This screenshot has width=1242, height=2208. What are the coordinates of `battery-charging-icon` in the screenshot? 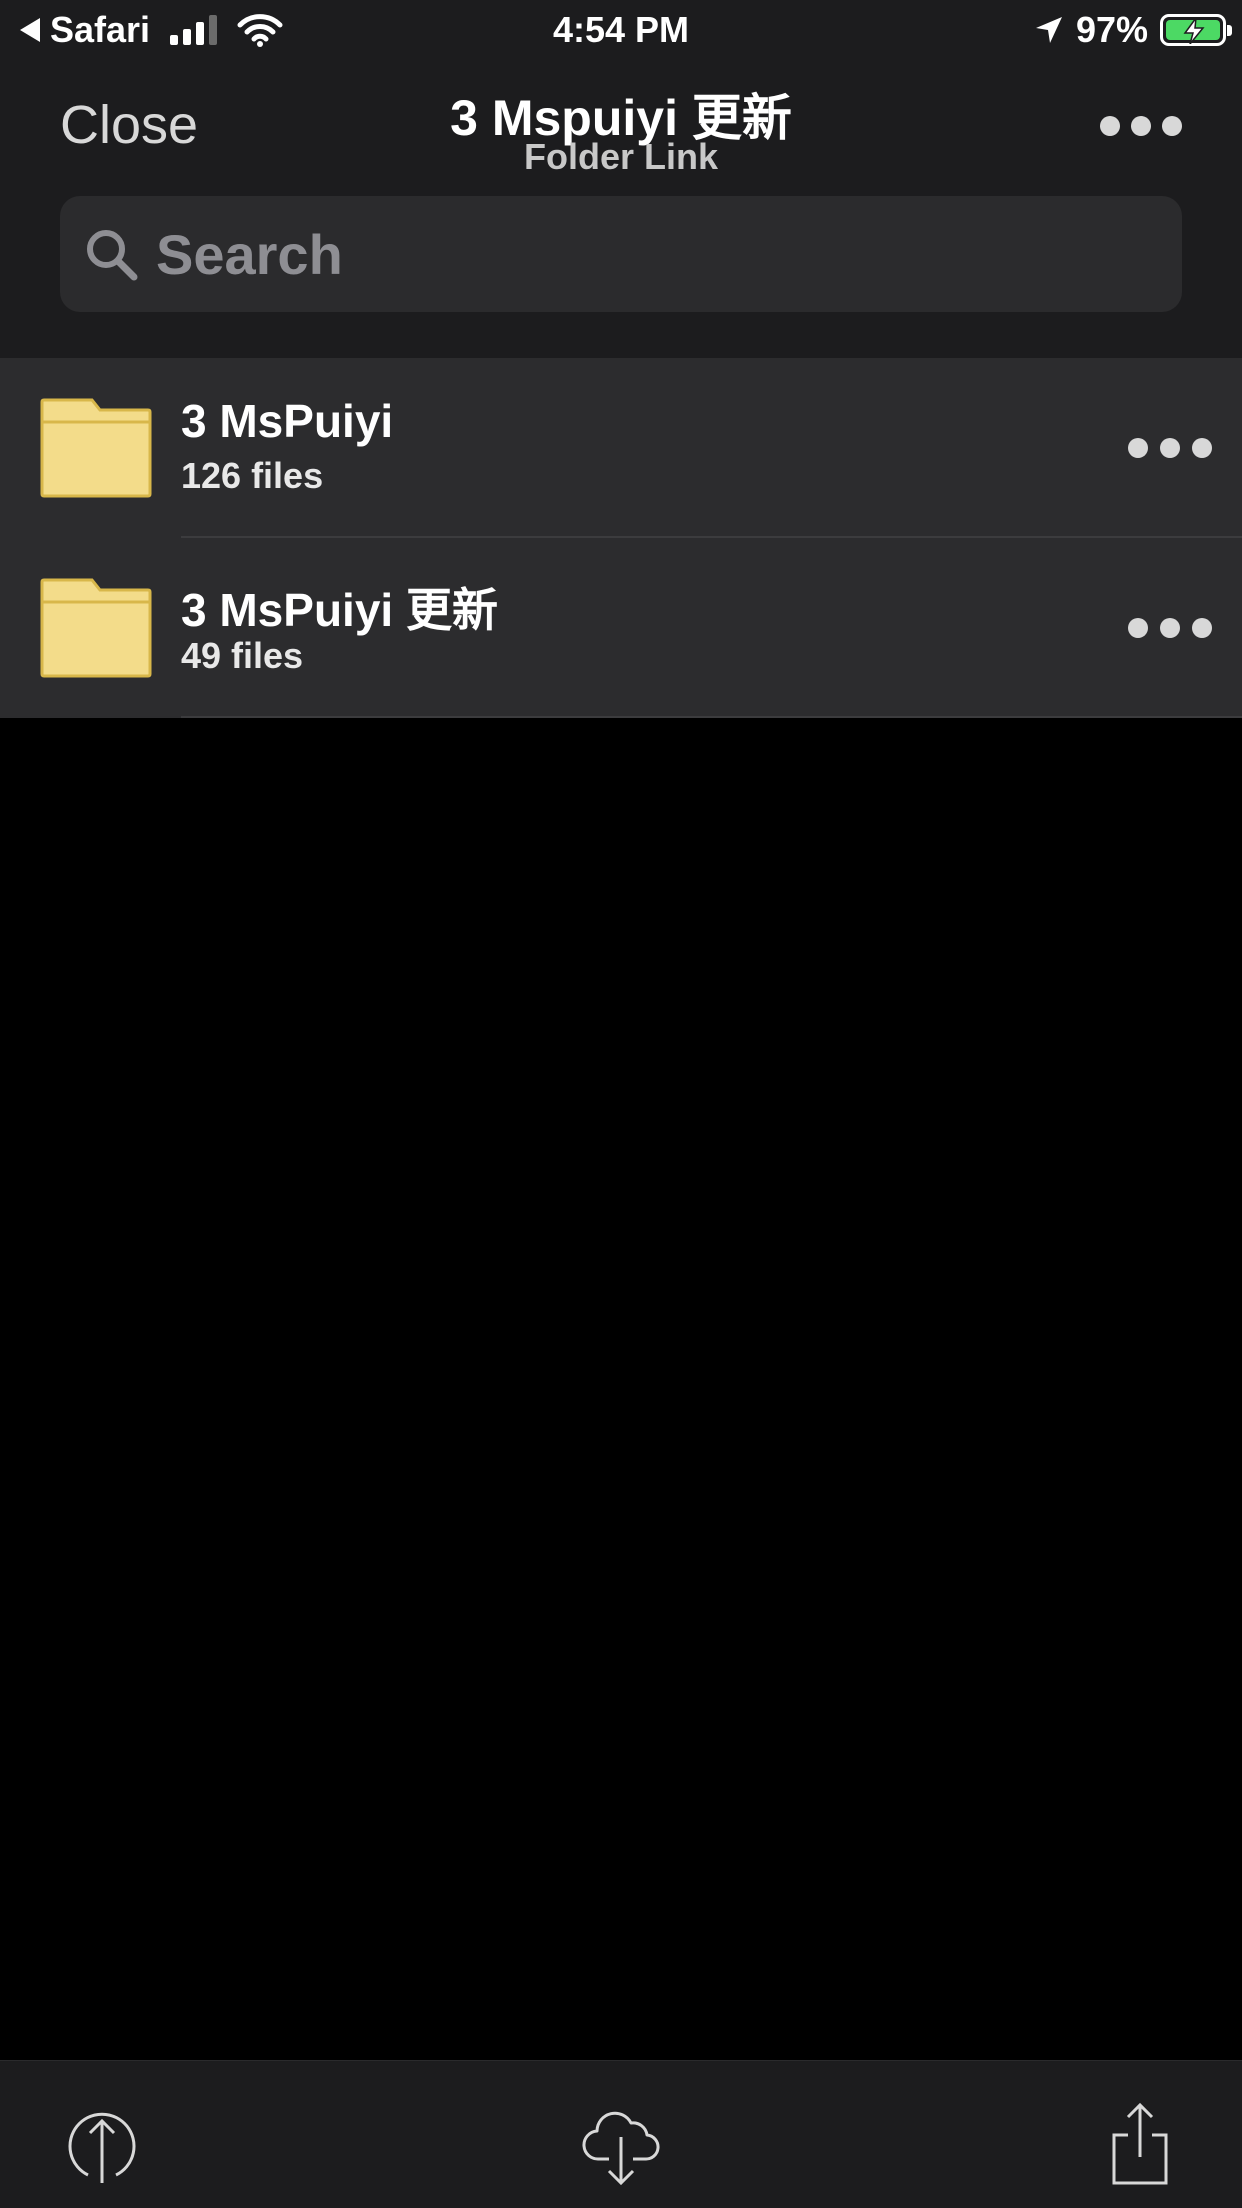 It's located at (1196, 30).